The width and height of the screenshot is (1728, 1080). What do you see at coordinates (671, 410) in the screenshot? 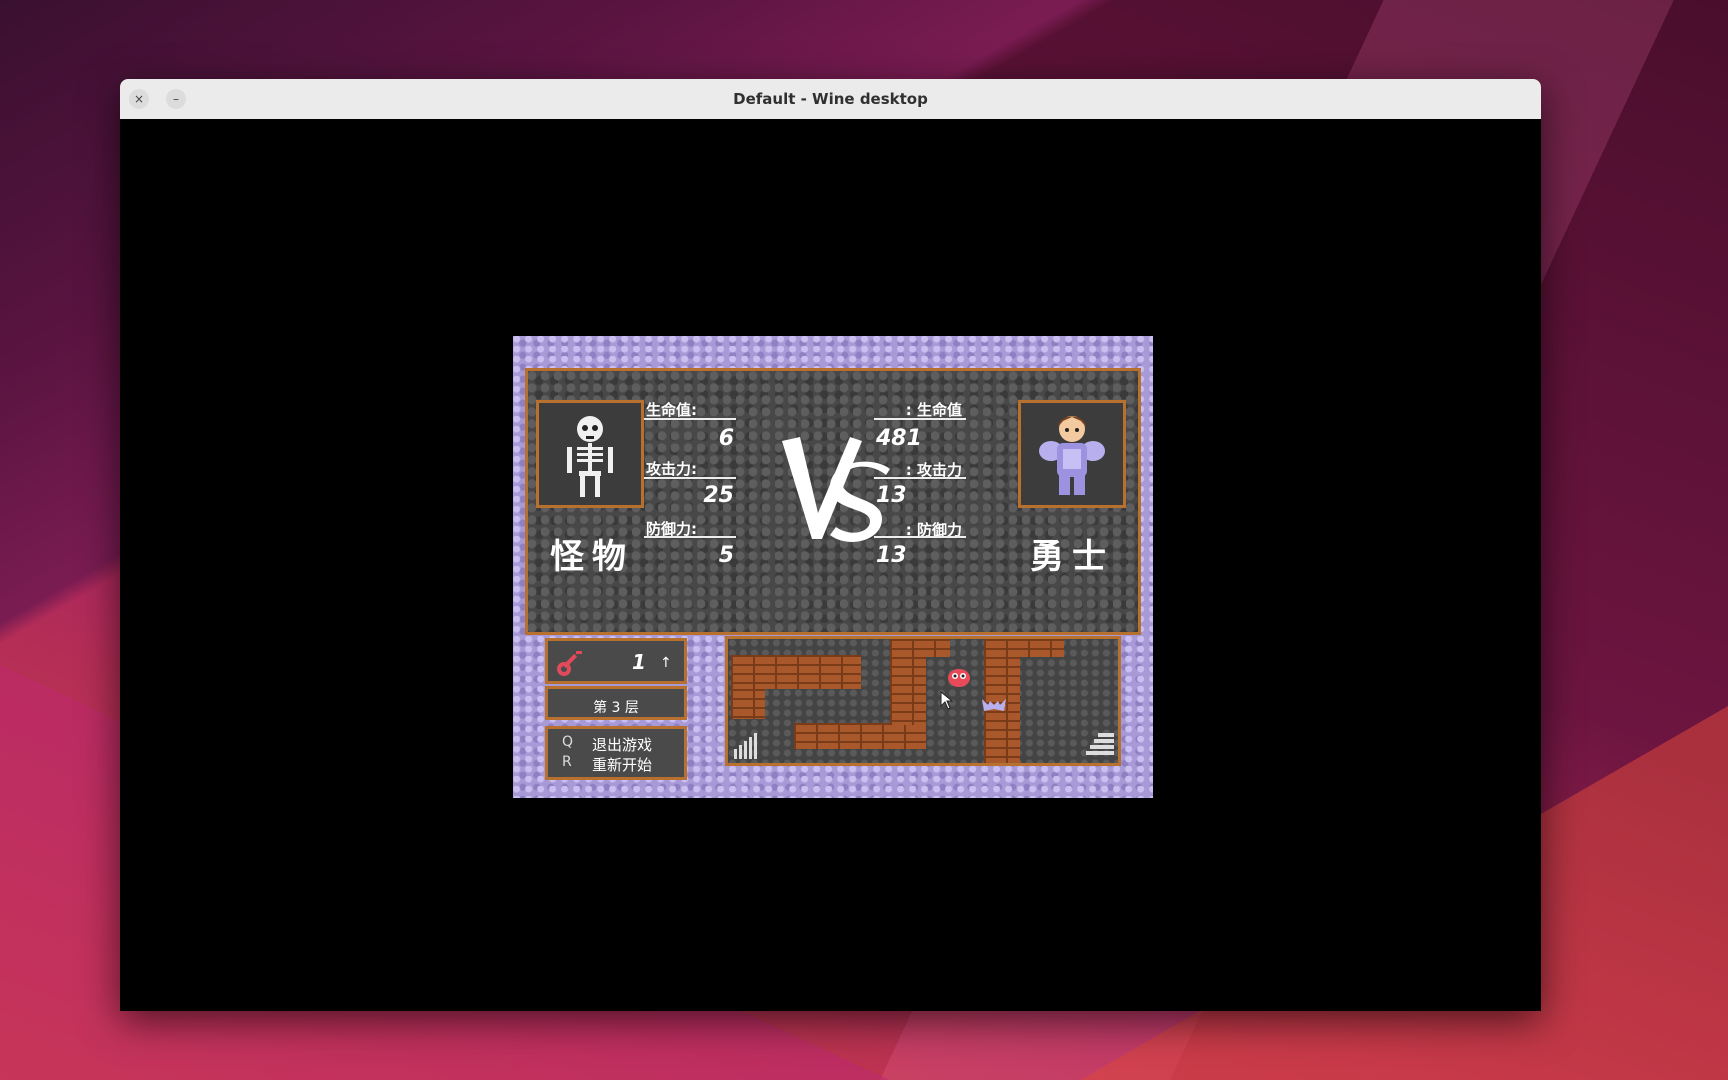
I see `monster-hp-label: 生命值:` at bounding box center [671, 410].